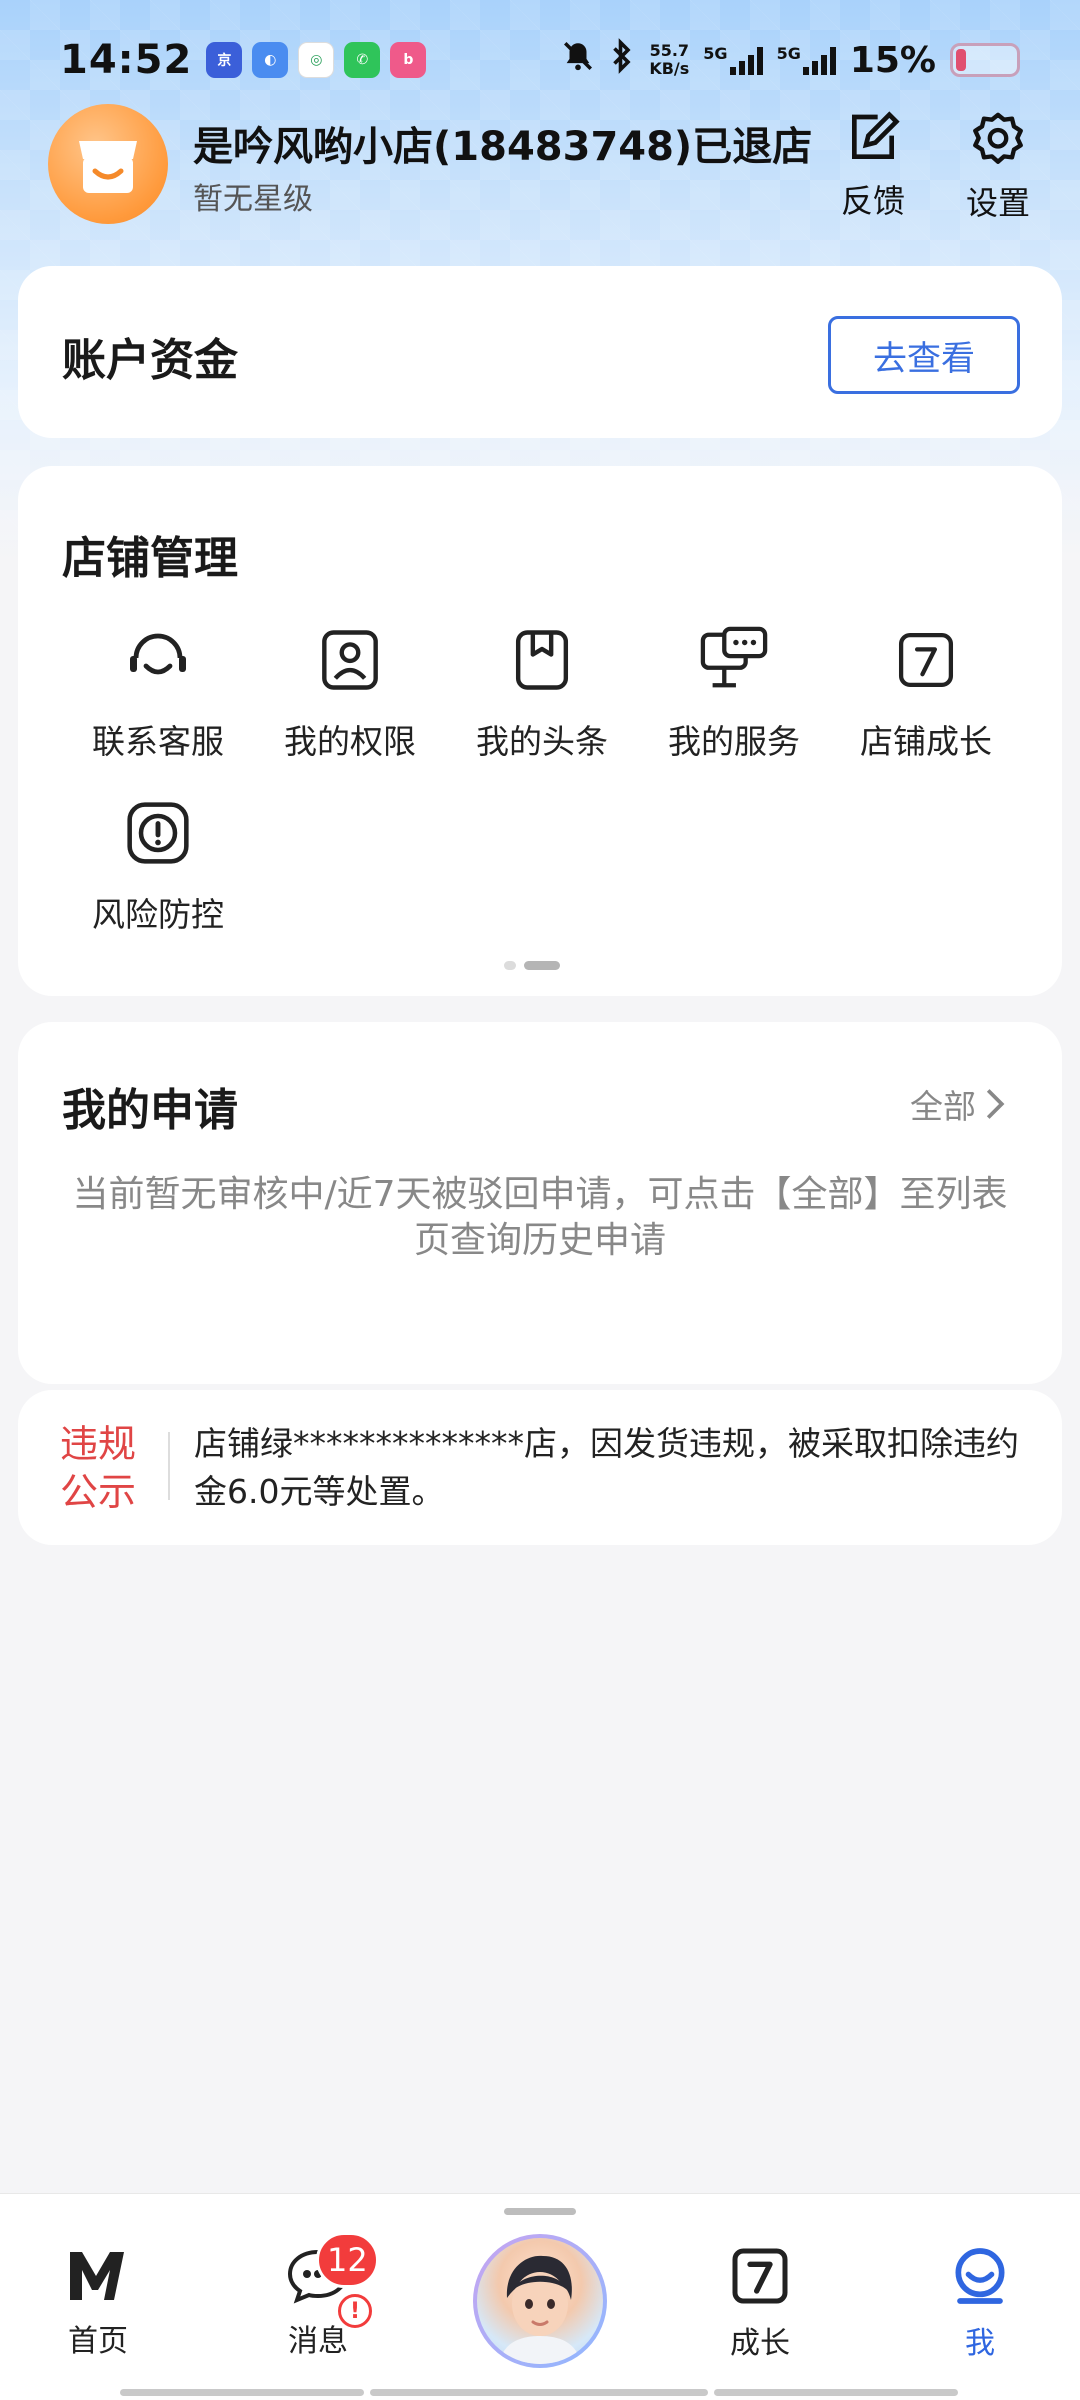 The height and width of the screenshot is (2400, 1080). I want to click on tool-label: 风险防控, so click(158, 914).